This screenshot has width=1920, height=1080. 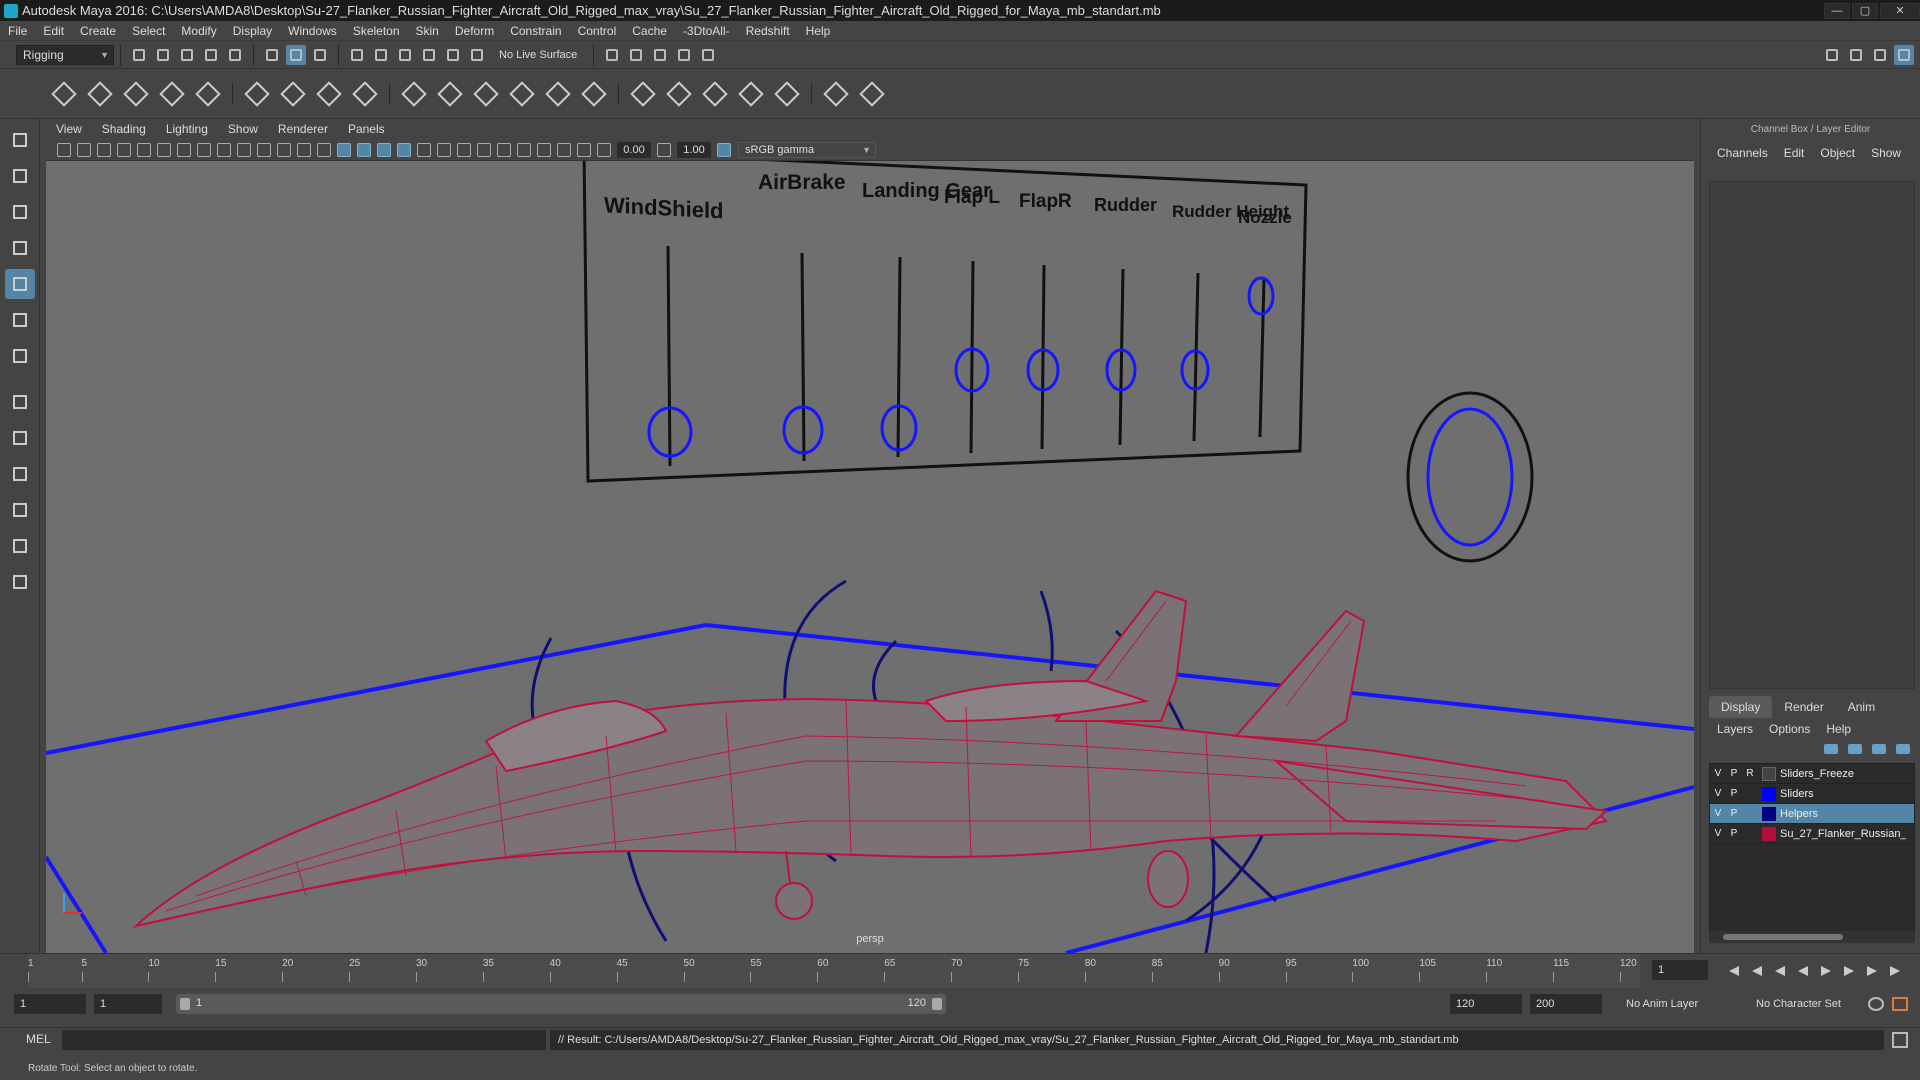 What do you see at coordinates (708, 55) in the screenshot?
I see `render-view-icon` at bounding box center [708, 55].